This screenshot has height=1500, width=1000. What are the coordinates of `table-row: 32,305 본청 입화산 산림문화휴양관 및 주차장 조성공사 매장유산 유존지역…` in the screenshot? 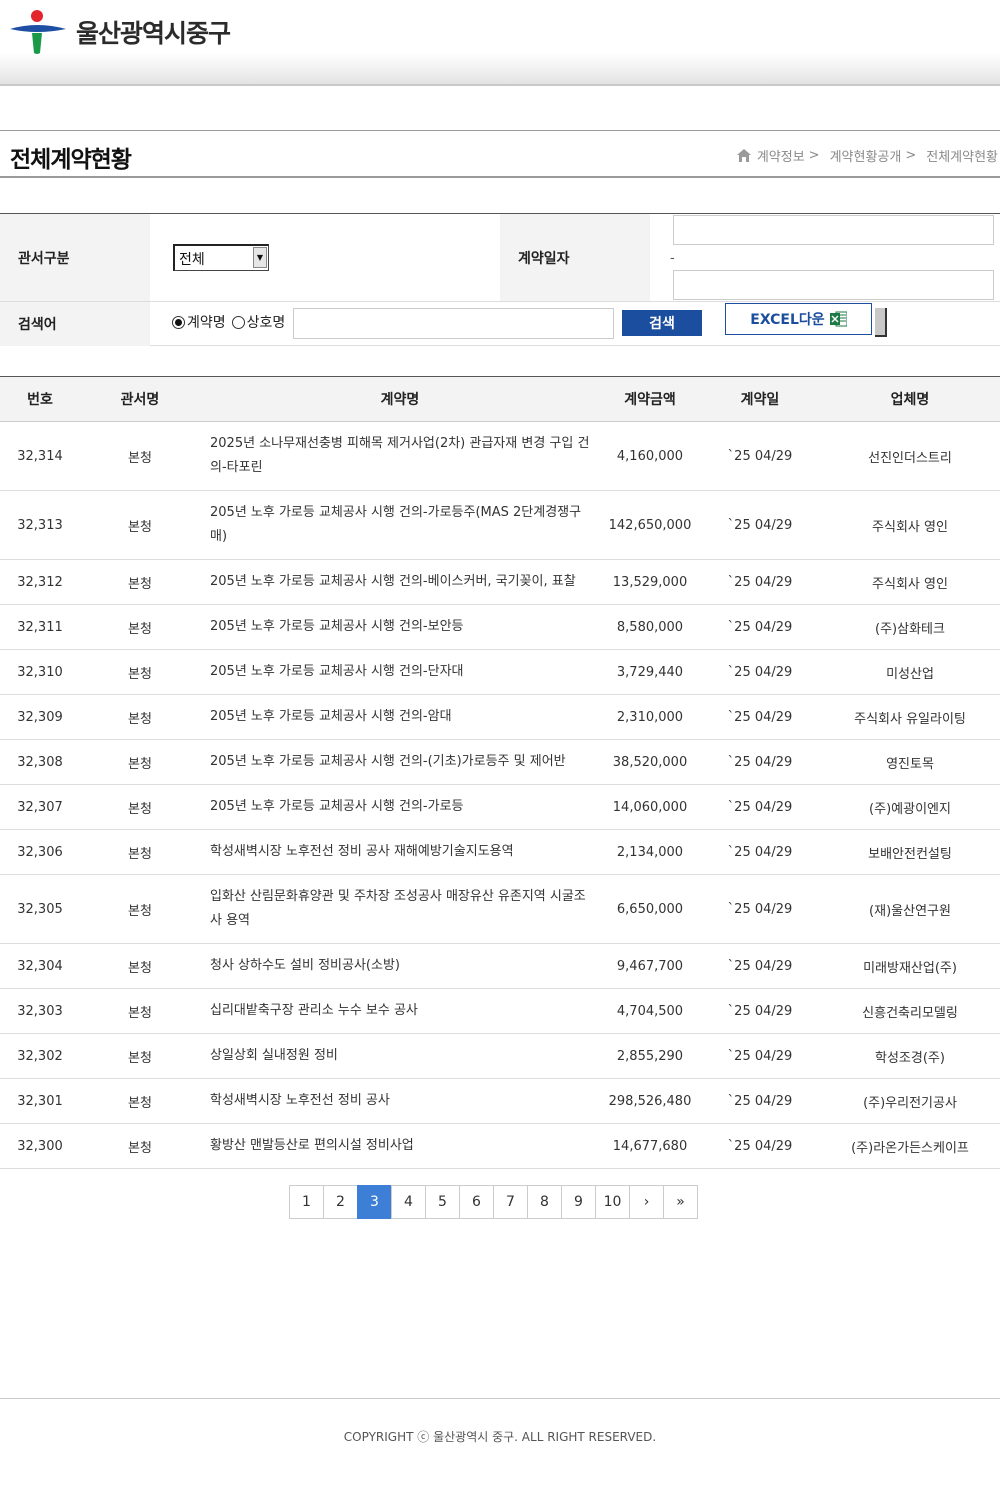 It's located at (500, 909).